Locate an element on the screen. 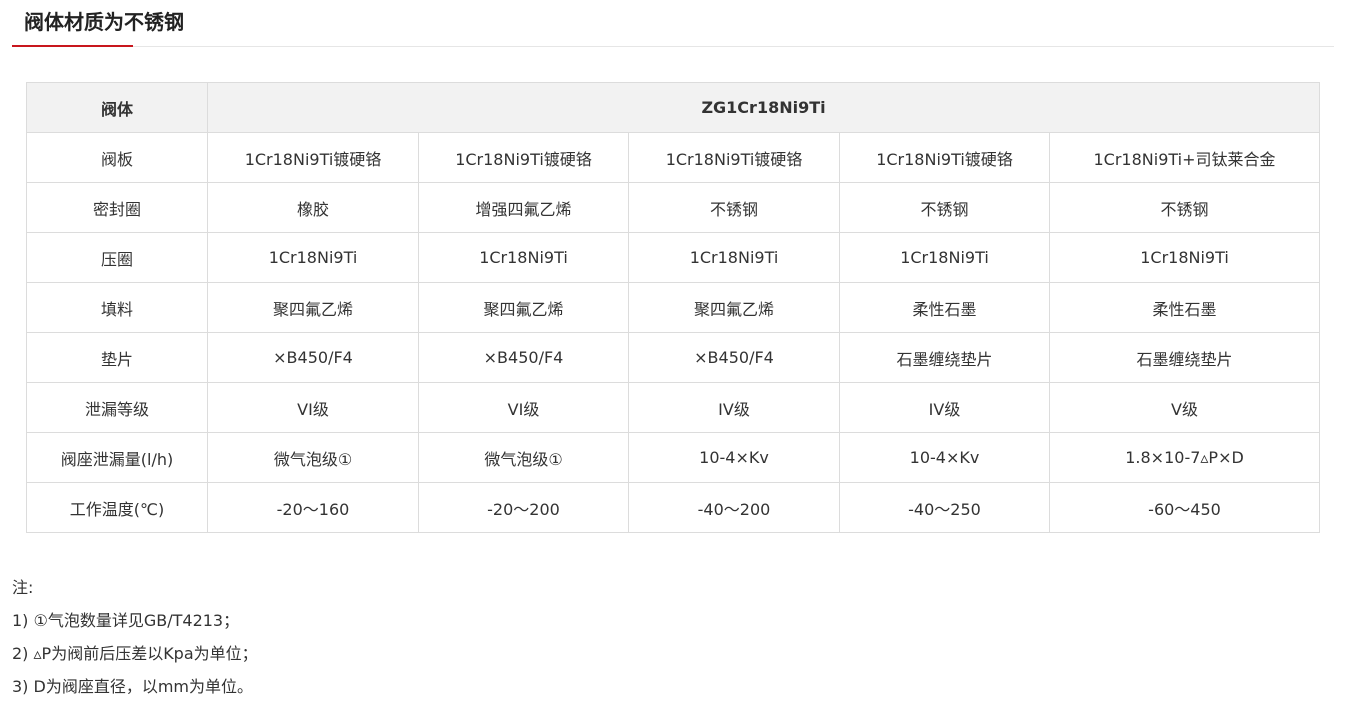  header-value-cell: ZG1Cr18Ni9Ti is located at coordinates (763, 107).